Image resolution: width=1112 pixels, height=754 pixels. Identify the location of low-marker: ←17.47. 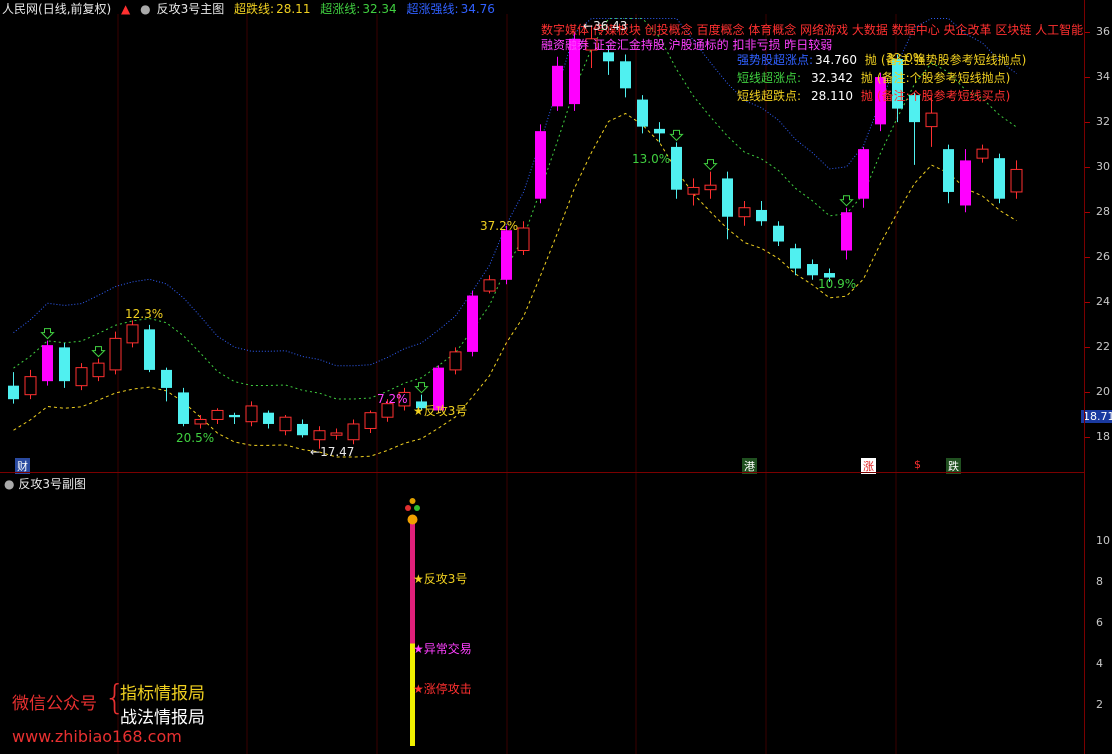
(332, 452).